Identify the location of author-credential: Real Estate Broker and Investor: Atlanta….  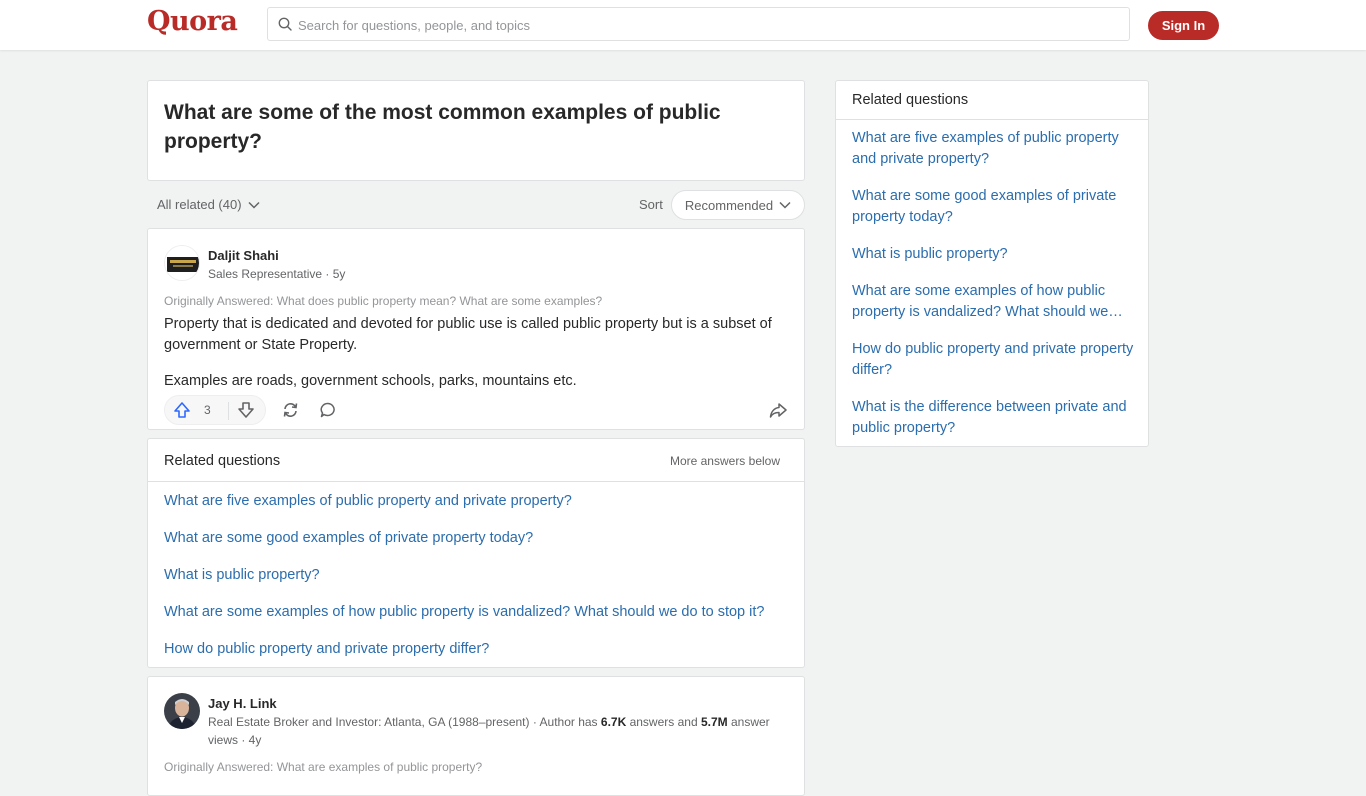
(493, 731).